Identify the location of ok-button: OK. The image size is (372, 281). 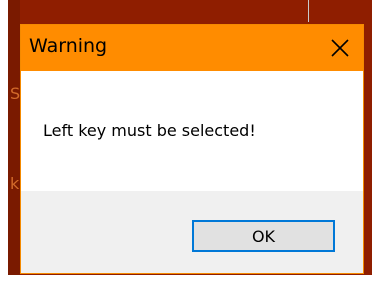
(263, 236).